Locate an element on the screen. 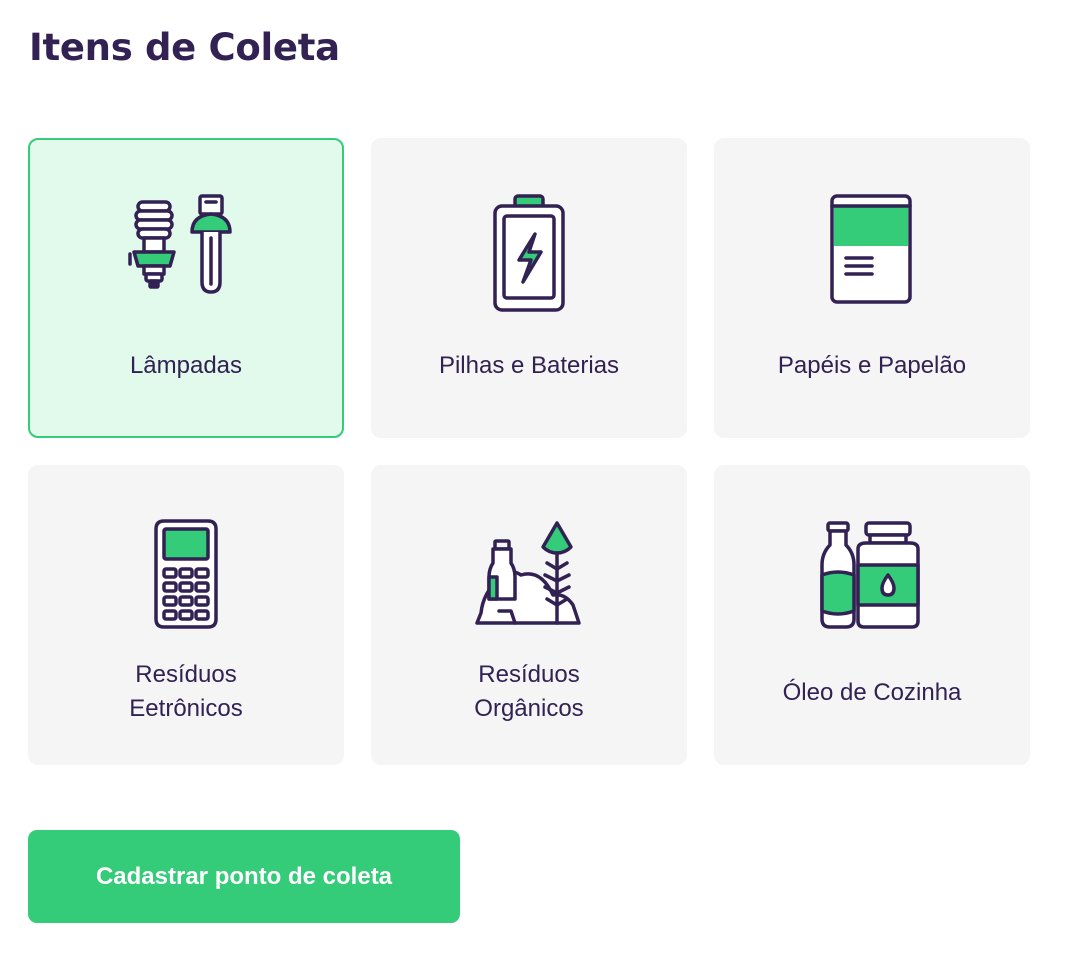 The image size is (1076, 953). item-card-lampadas: Lâmpadas is located at coordinates (186, 288).